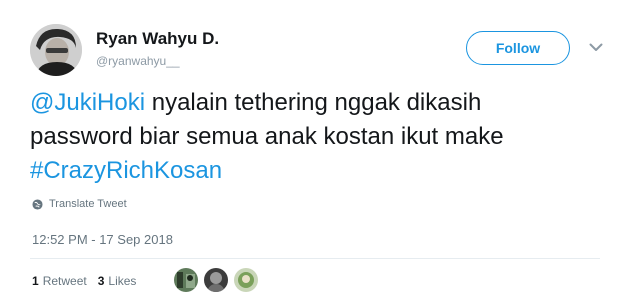  What do you see at coordinates (87, 102) in the screenshot?
I see `mention-link: @JukiHoki` at bounding box center [87, 102].